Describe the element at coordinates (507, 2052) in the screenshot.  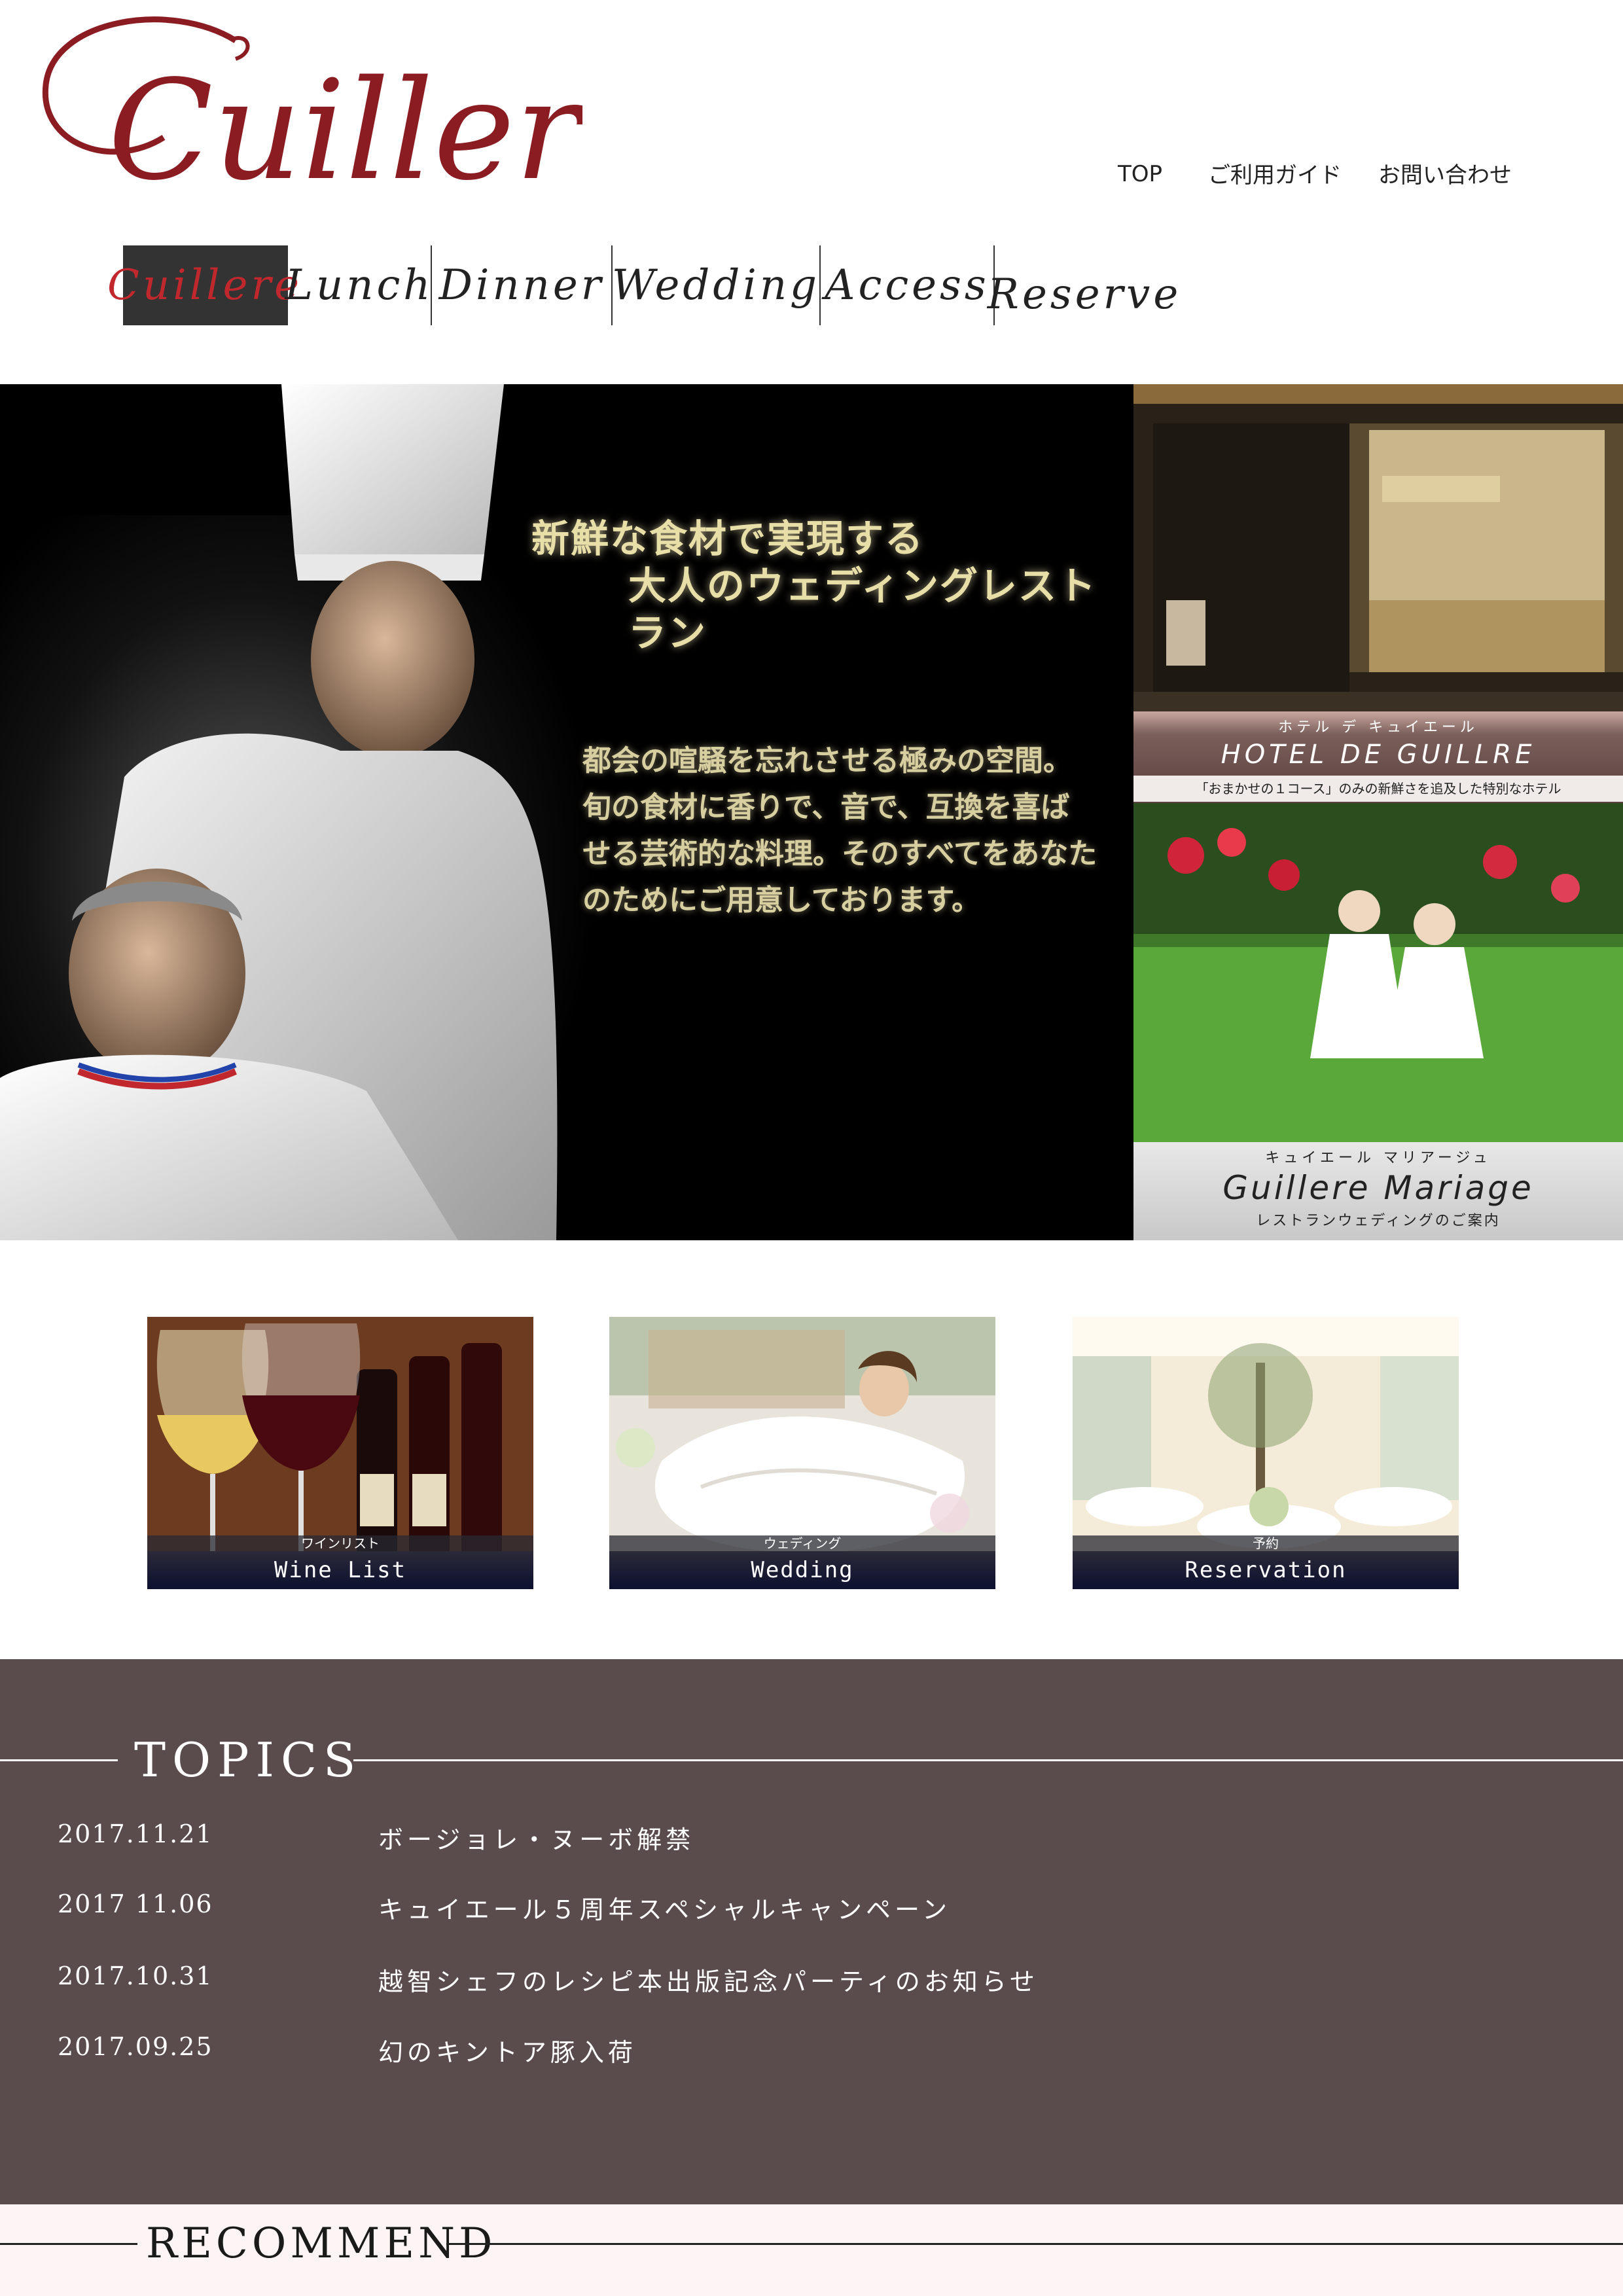
I see `topic-title: 幻のキントア豚入荷` at that location.